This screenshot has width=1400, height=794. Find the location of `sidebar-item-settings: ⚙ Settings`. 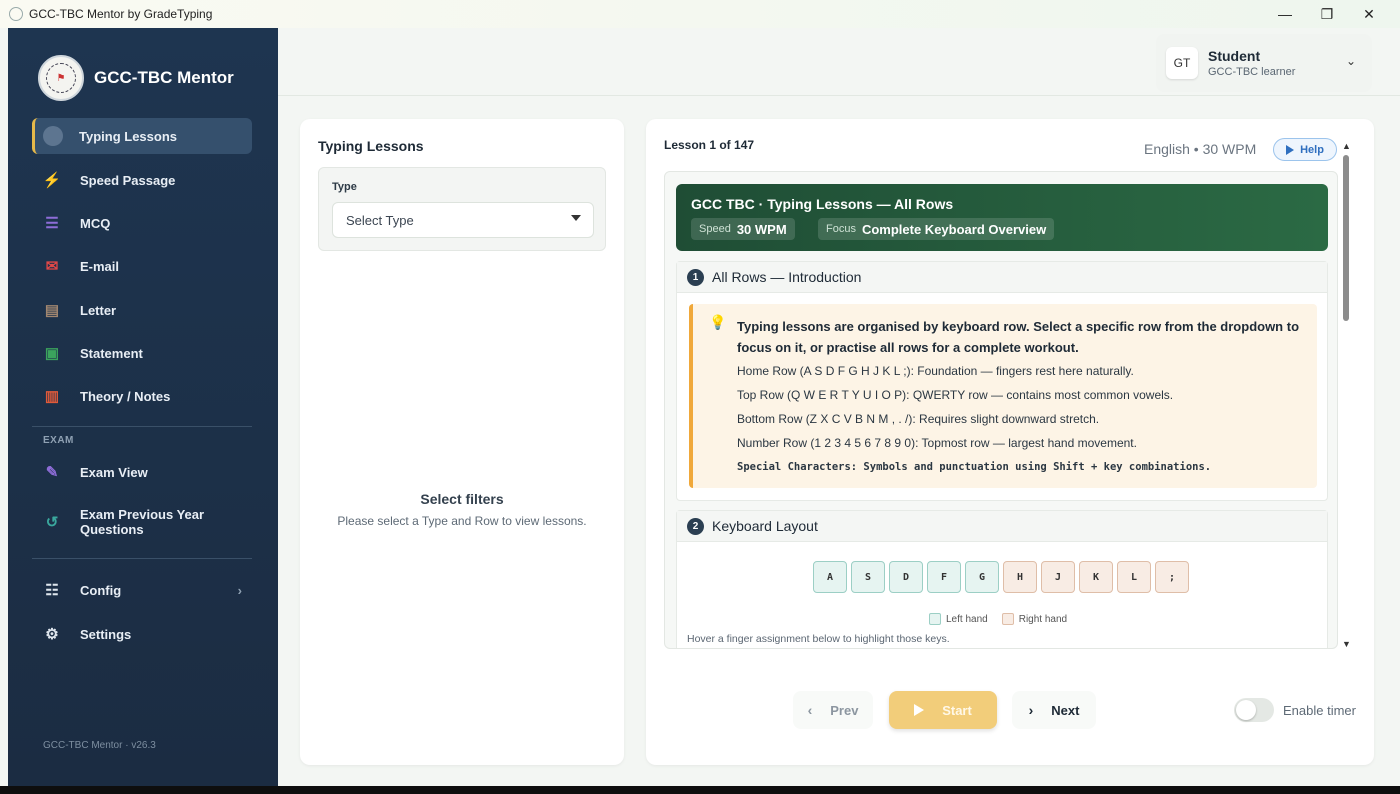

sidebar-item-settings: ⚙ Settings is located at coordinates (142, 634).